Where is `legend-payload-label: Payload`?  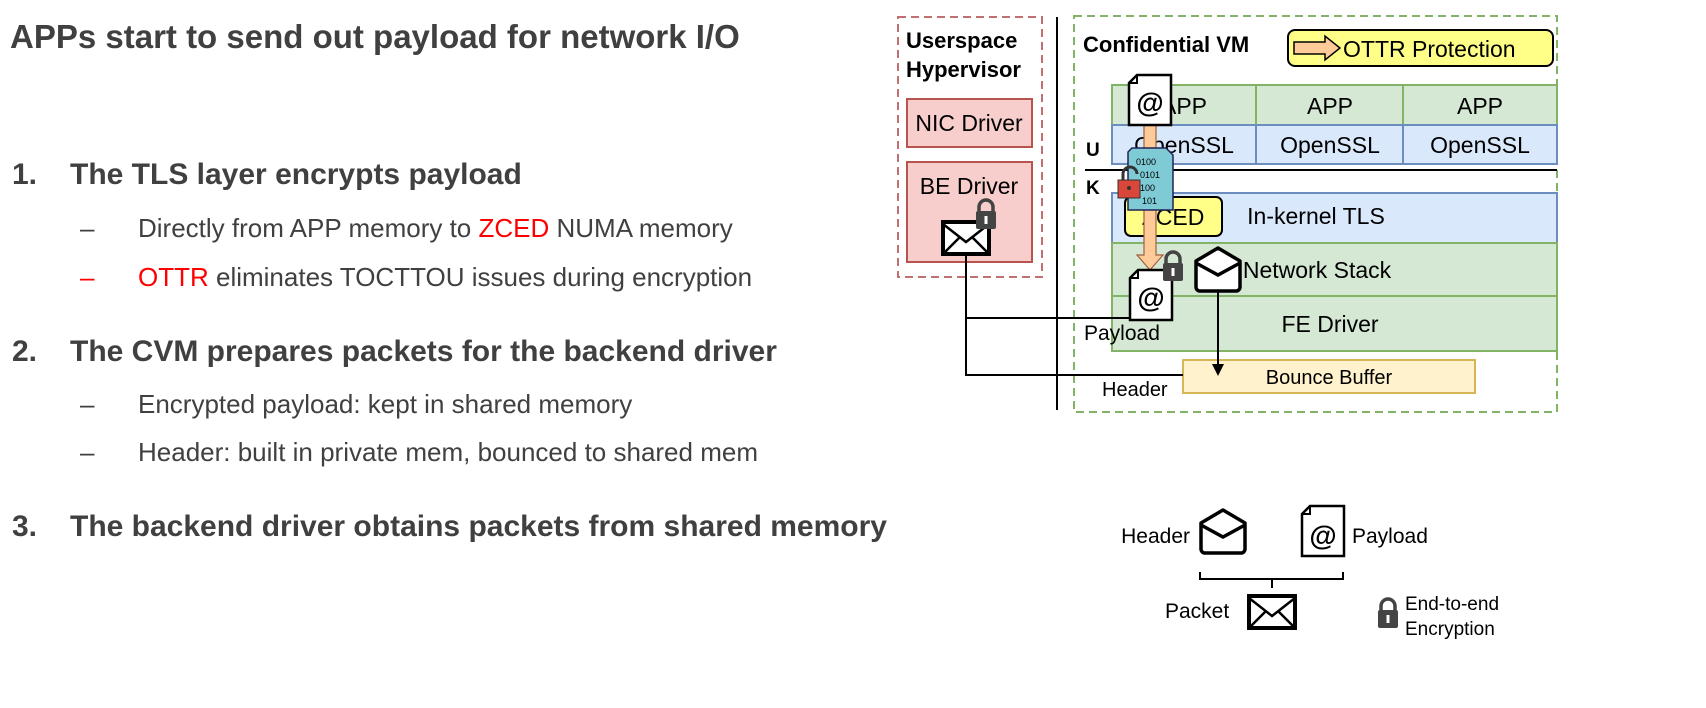
legend-payload-label: Payload is located at coordinates (1390, 536).